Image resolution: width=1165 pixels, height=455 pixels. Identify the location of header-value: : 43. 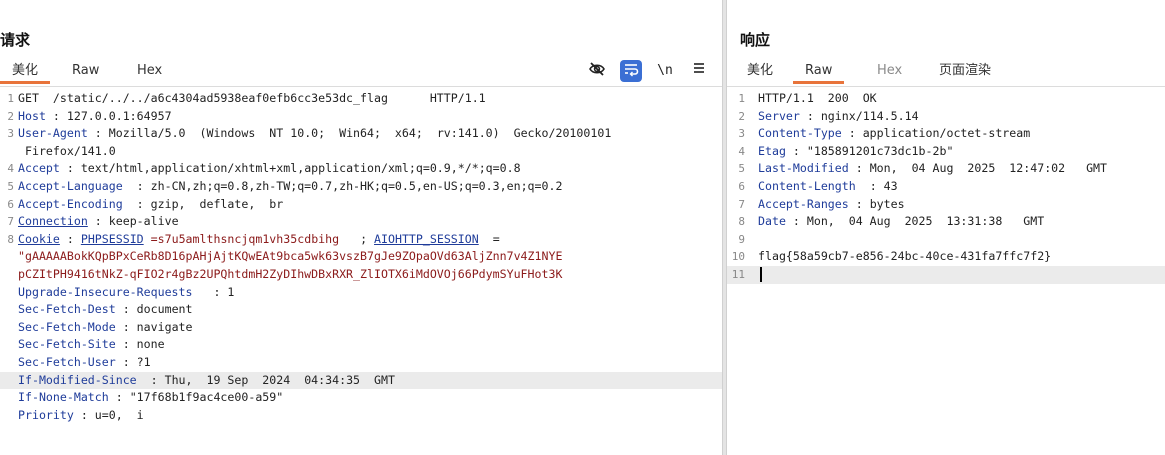
(876, 186).